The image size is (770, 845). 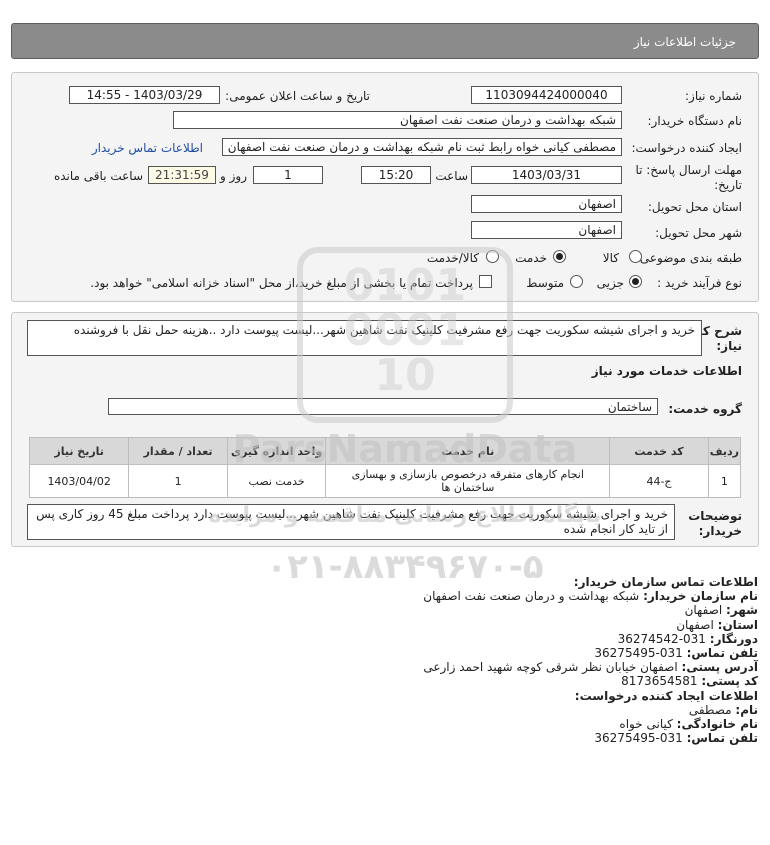 What do you see at coordinates (576, 281) in the screenshot?
I see `process-radio-medium` at bounding box center [576, 281].